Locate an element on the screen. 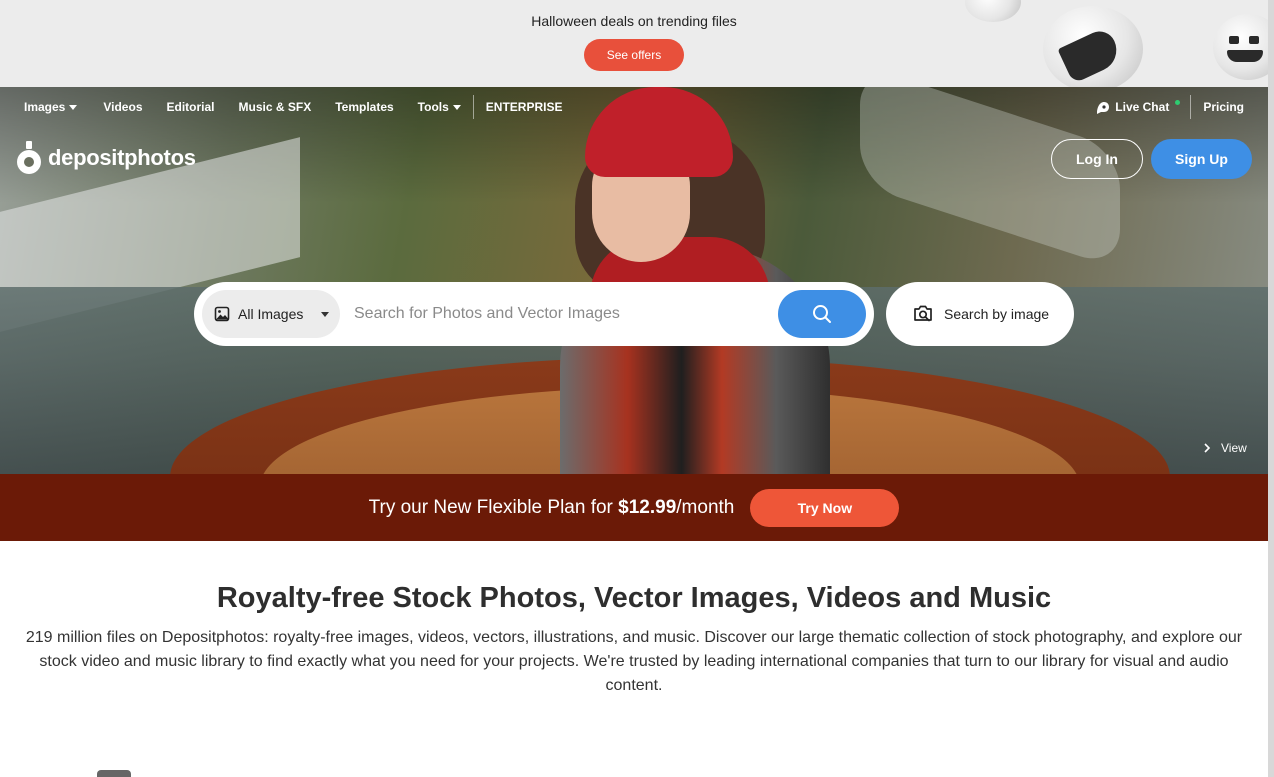 The image size is (1274, 777). try-now-button: Try Now is located at coordinates (825, 507).